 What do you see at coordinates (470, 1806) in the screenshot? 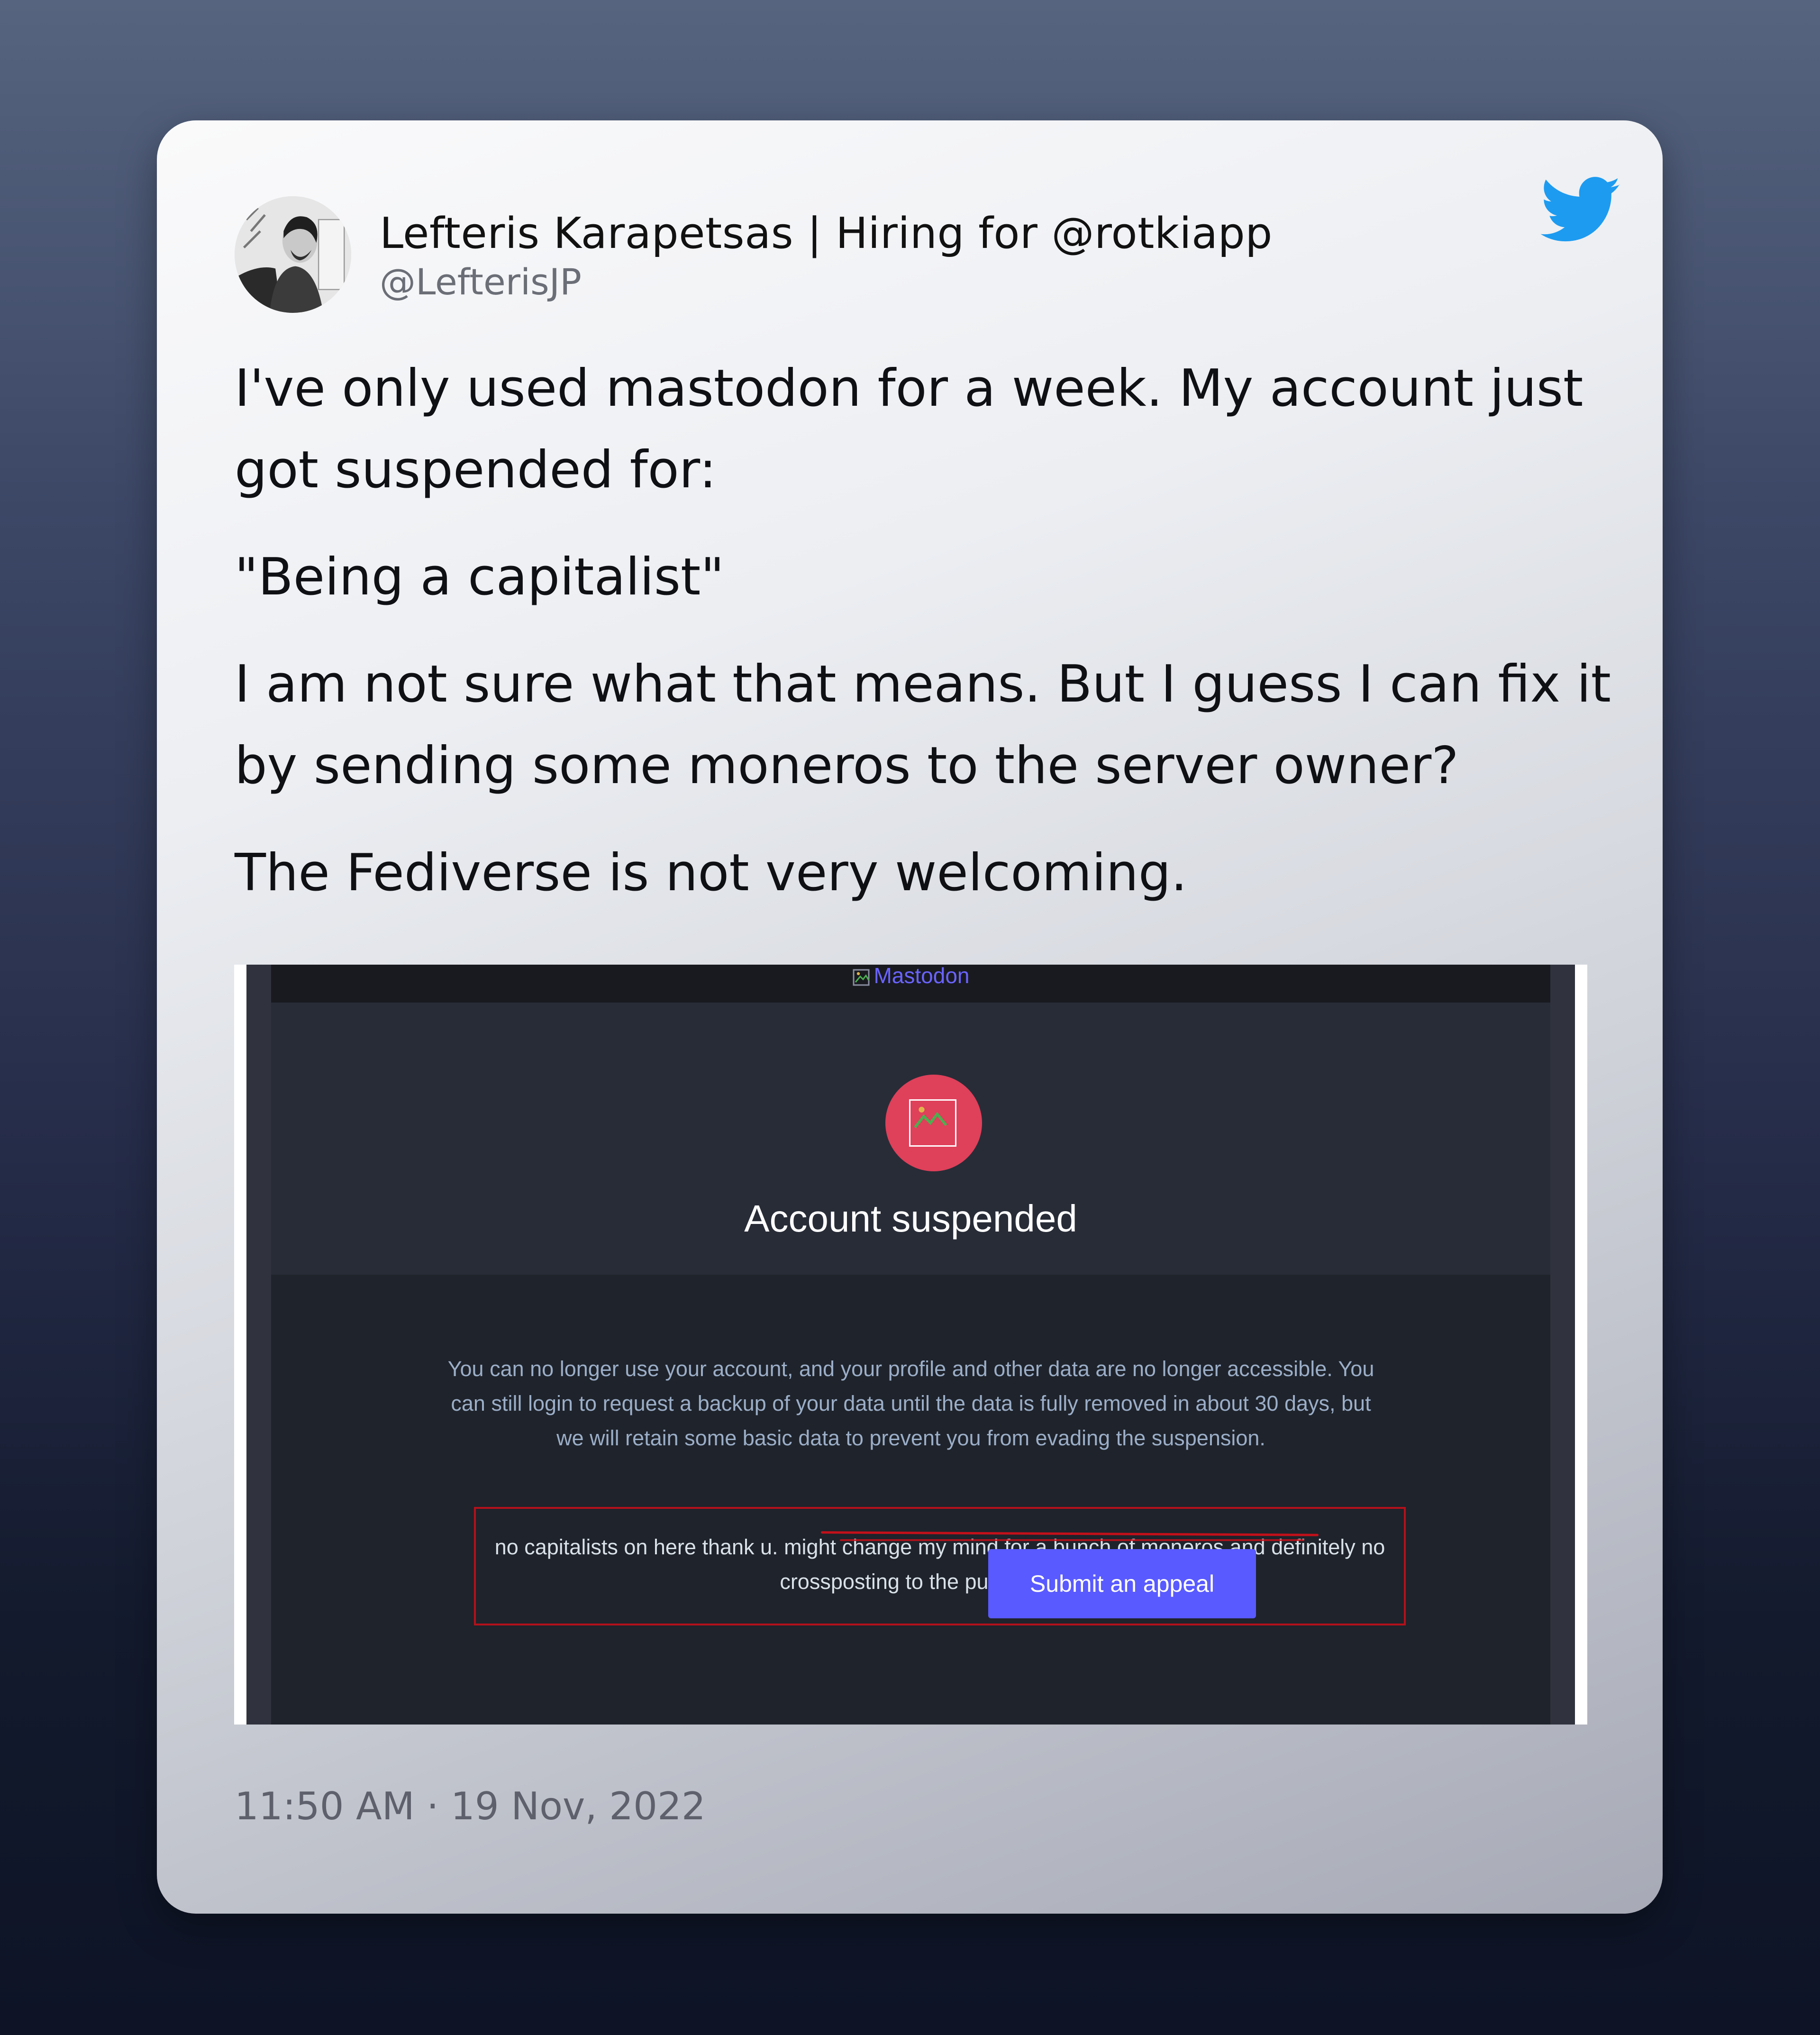
I see `tweet-timestamp: 11:50 AM · 19 Nov, 2022` at bounding box center [470, 1806].